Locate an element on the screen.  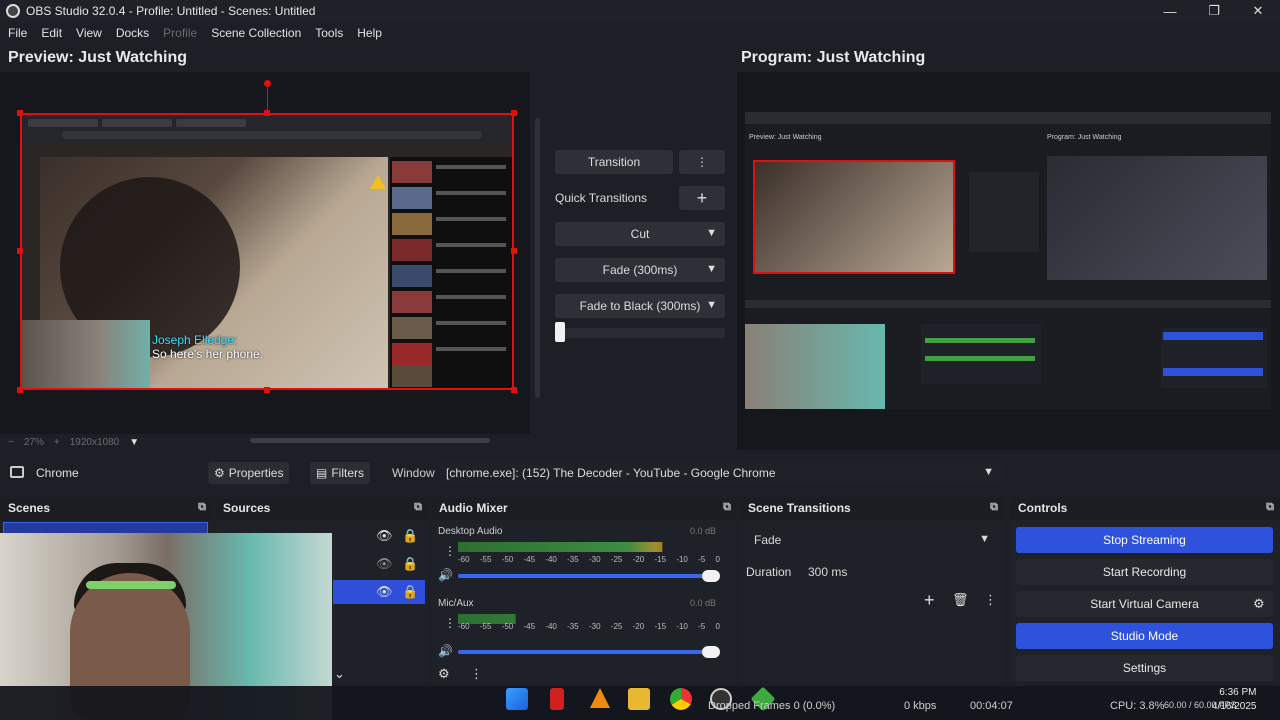
menu-docks: Docks is located at coordinates (132, 33).